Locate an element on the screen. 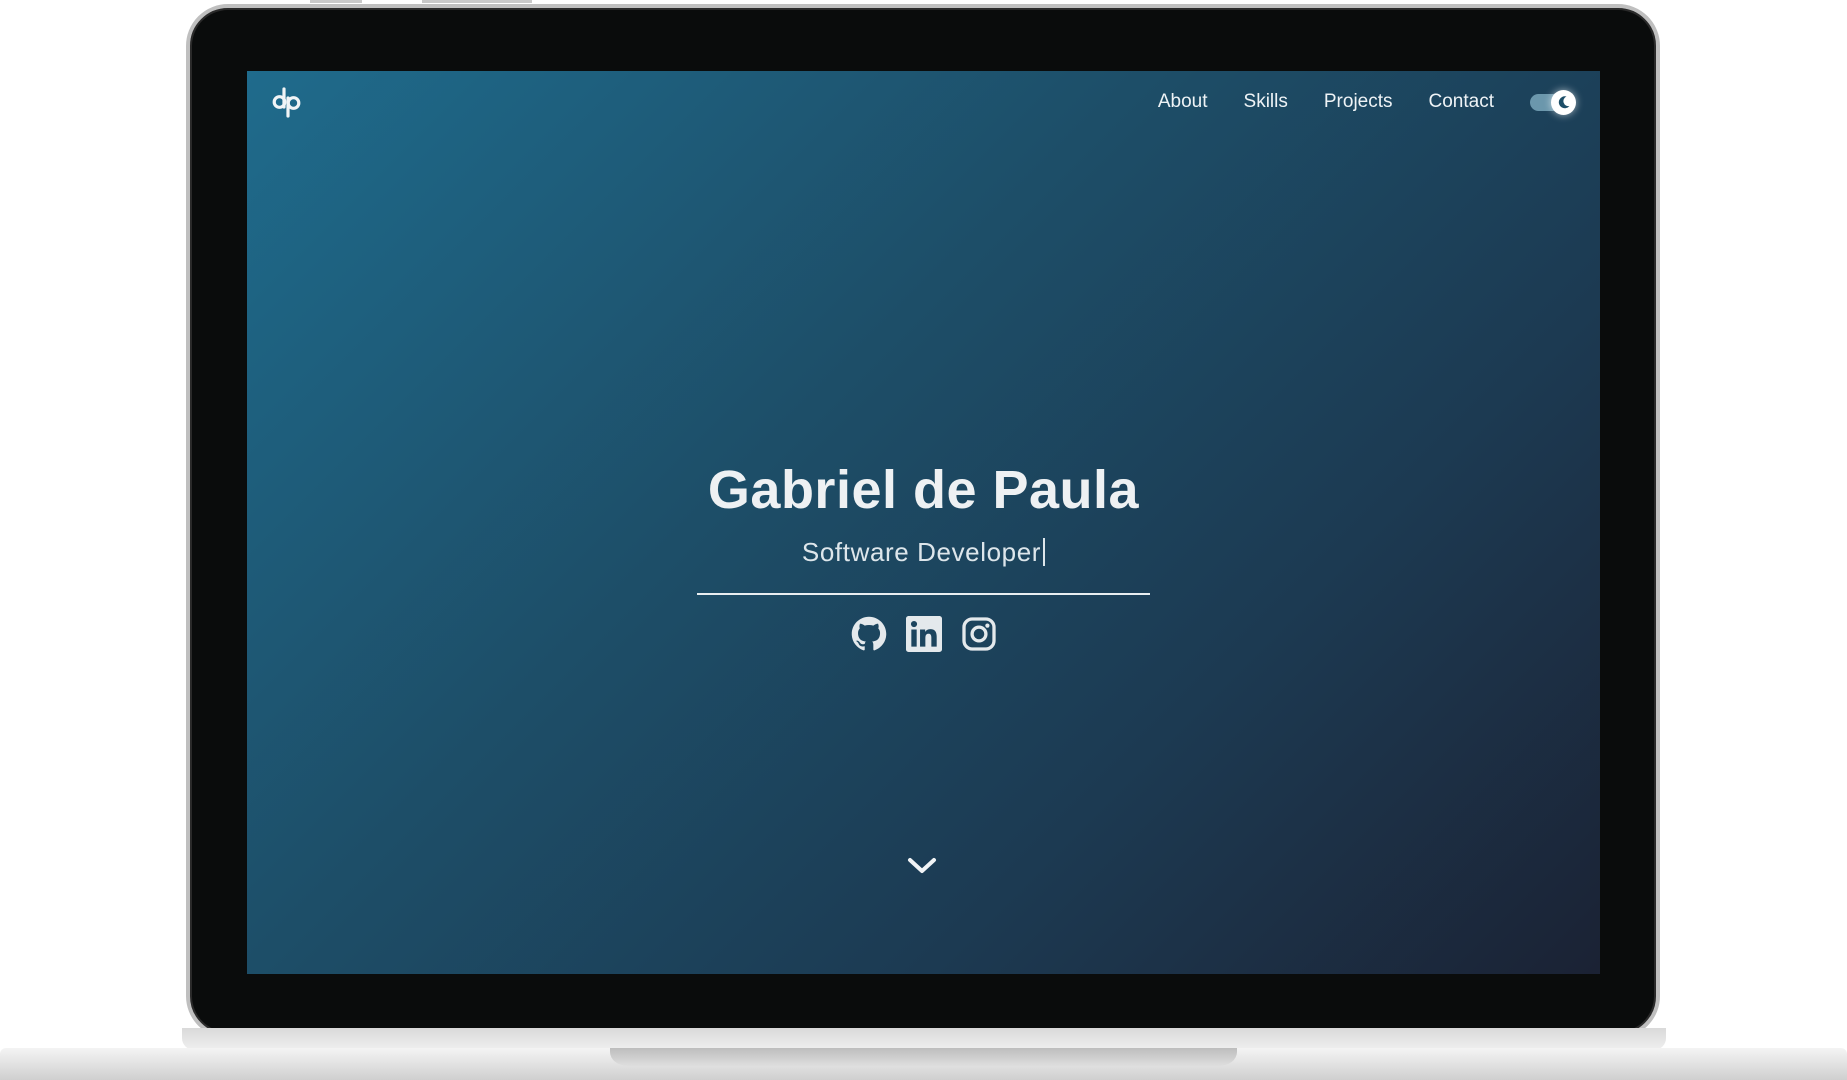 This screenshot has height=1080, width=1847. moon-icon is located at coordinates (1564, 102).